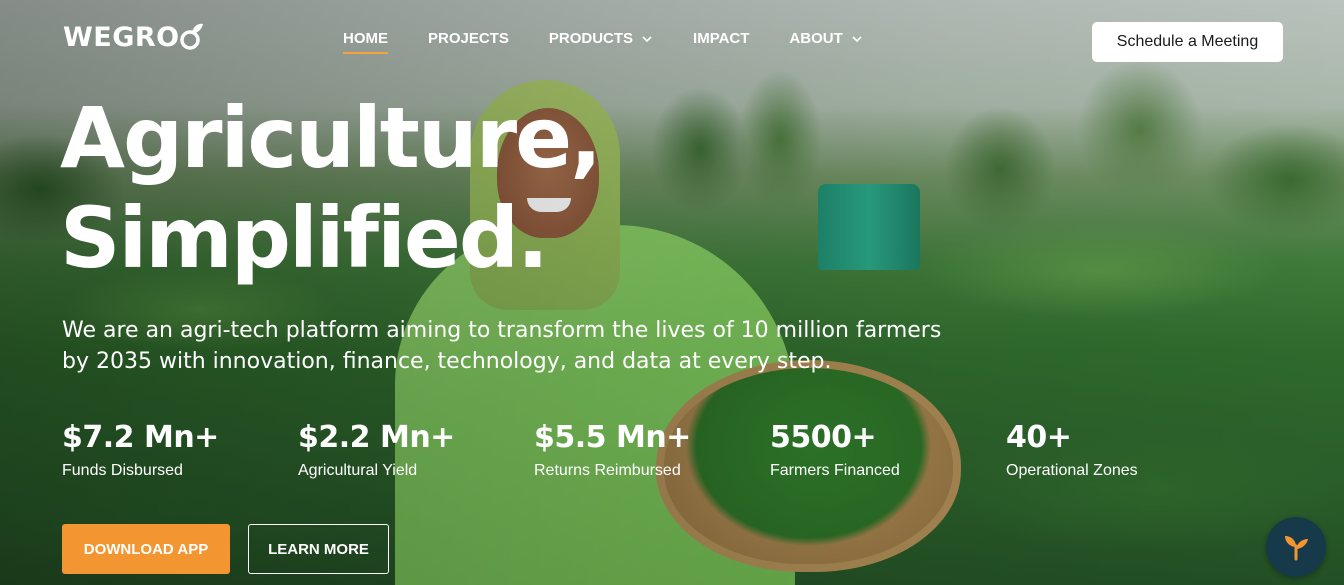  I want to click on brand-logo: WEGRO, so click(133, 37).